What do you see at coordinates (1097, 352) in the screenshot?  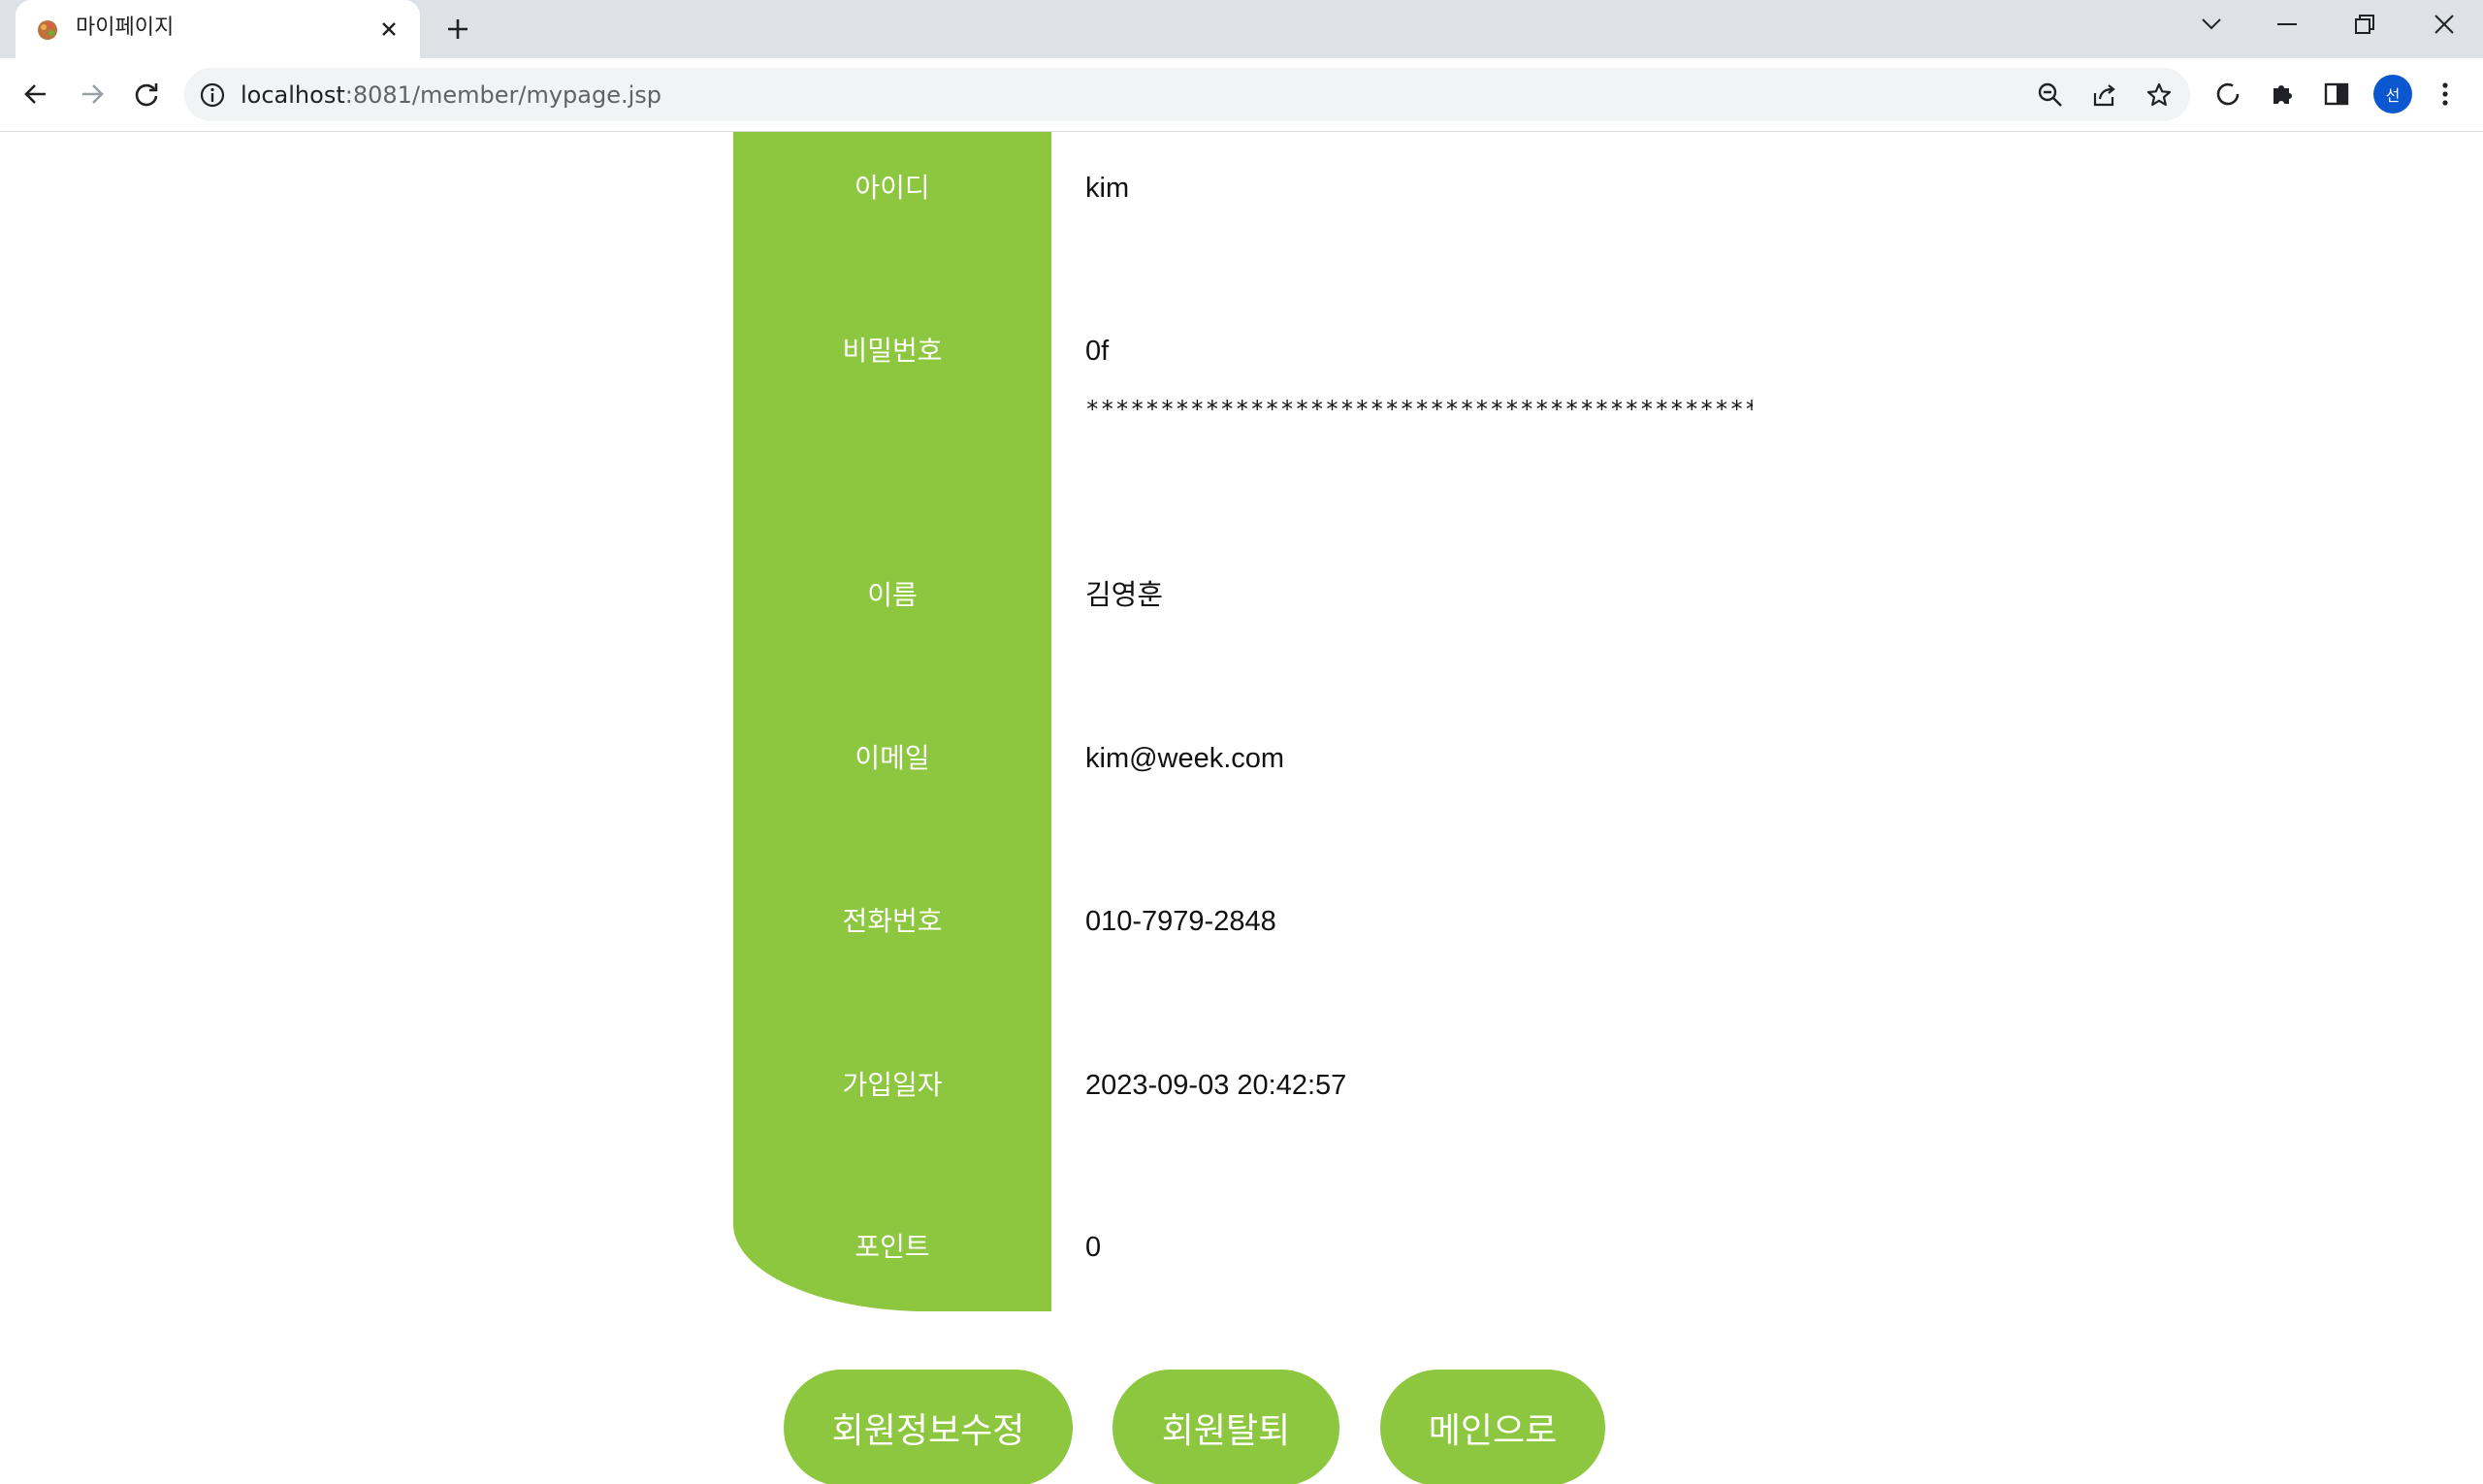 I see `value-password: 0f` at bounding box center [1097, 352].